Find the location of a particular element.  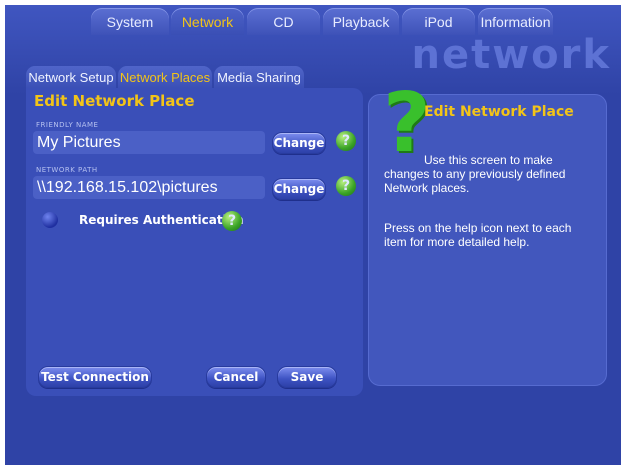

subtab-media-sharing: Media Sharing is located at coordinates (259, 77).